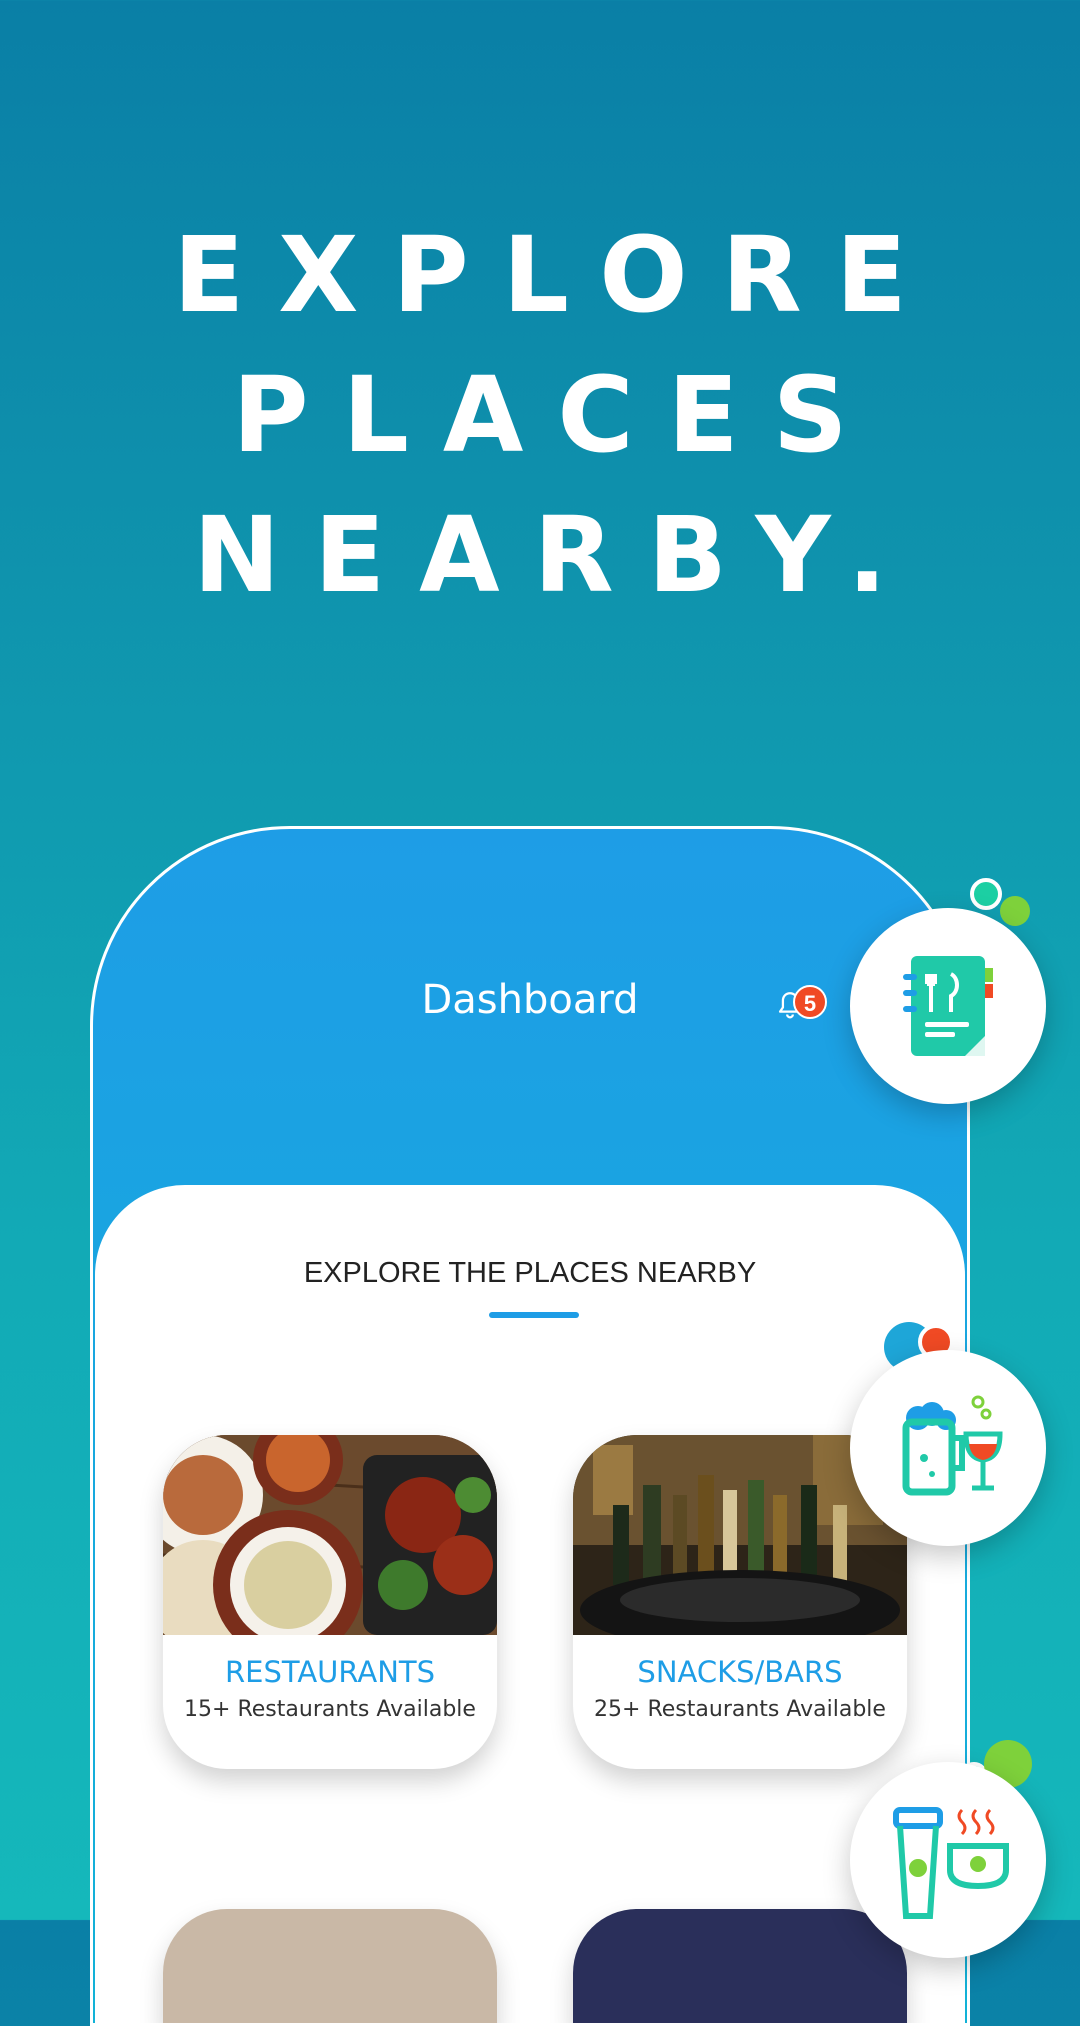  I want to click on headline-line-2: PLACES, so click(557, 415).